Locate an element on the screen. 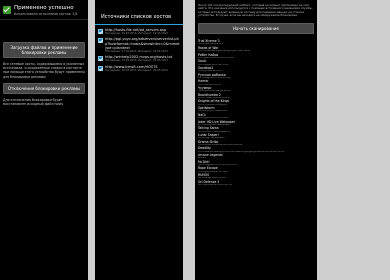 Image resolution: width=390 pixels, height=280 pixels. host-list-item: Homar com.nikita.homar is located at coordinates (256, 83).